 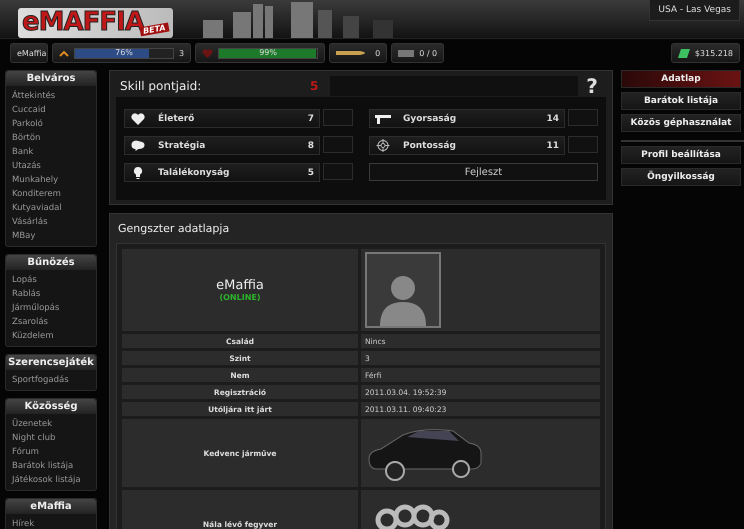 What do you see at coordinates (51, 194) in the screenshot?
I see `sidebar-link: Konditerem` at bounding box center [51, 194].